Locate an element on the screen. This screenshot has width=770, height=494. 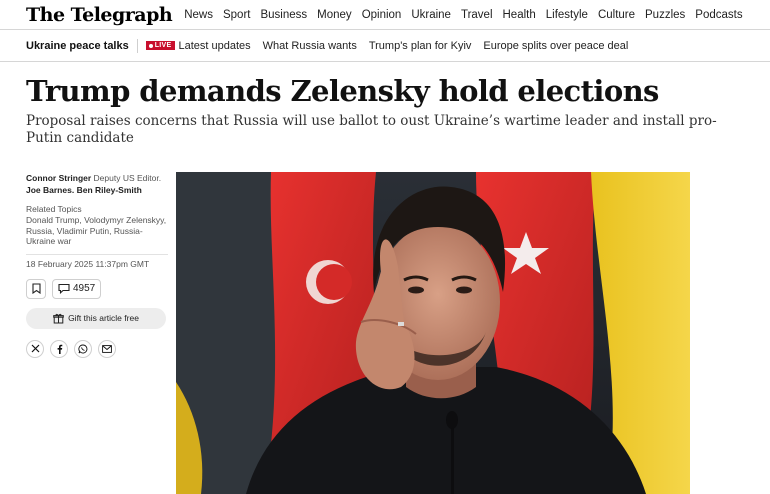
publish-date: 18 February 2025 11:37pm GMT is located at coordinates (97, 261).